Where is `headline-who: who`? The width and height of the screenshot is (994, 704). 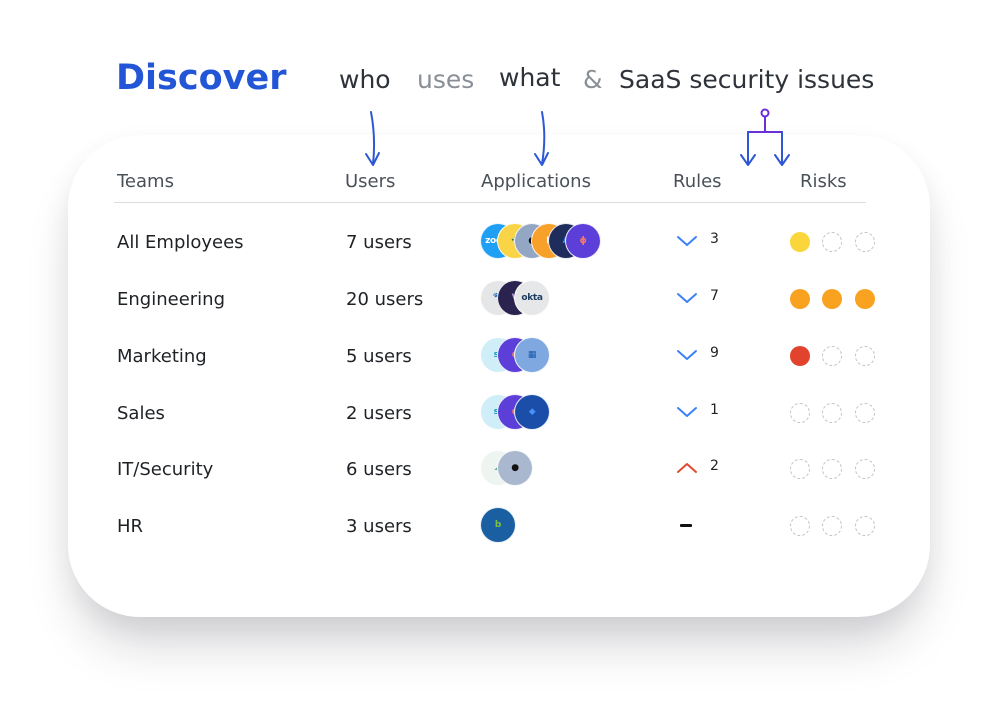 headline-who: who is located at coordinates (365, 79).